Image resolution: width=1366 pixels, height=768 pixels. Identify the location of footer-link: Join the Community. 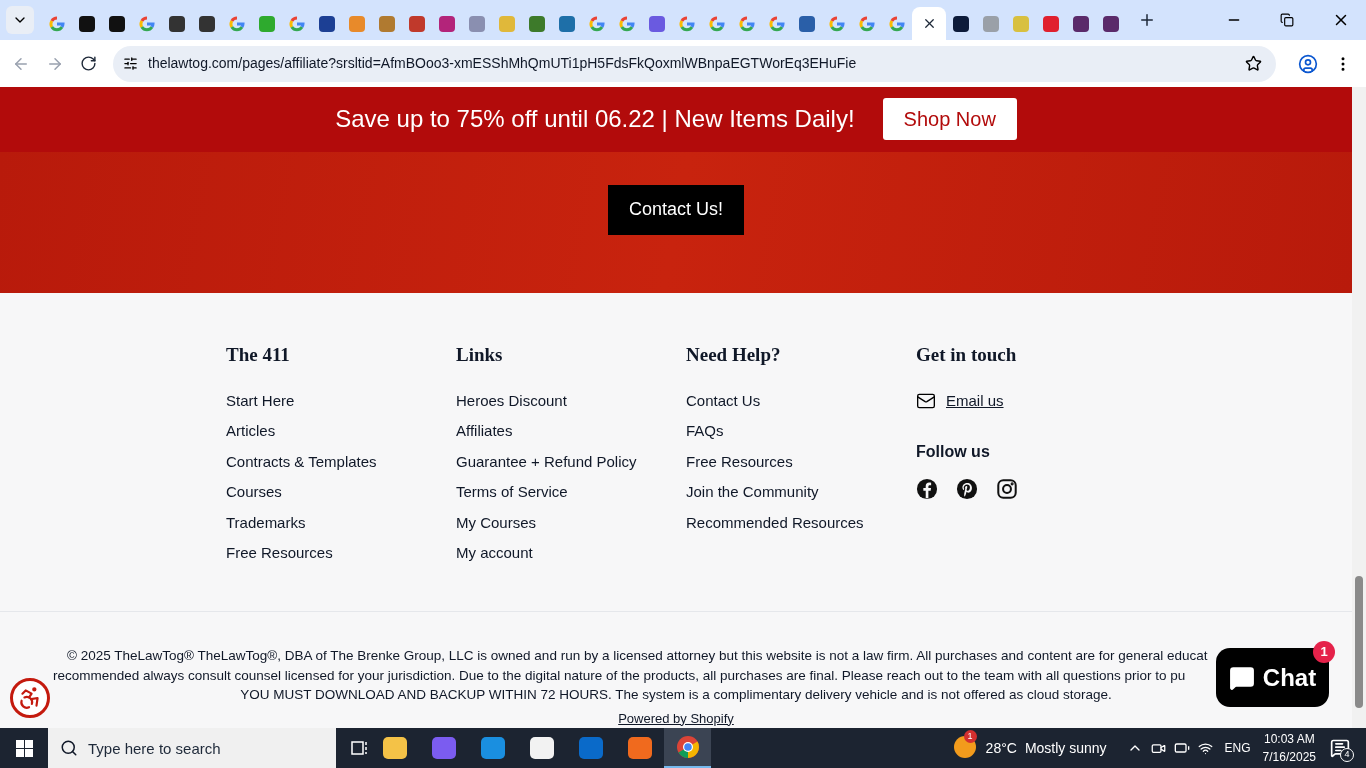
(801, 496).